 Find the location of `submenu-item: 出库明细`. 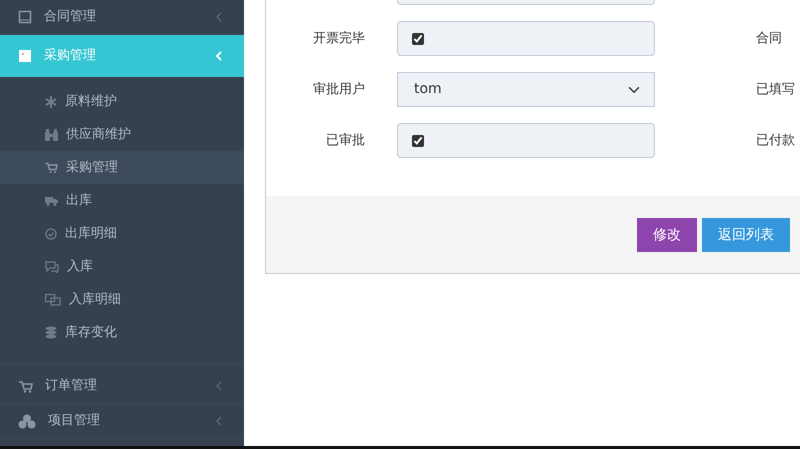

submenu-item: 出库明细 is located at coordinates (122, 233).